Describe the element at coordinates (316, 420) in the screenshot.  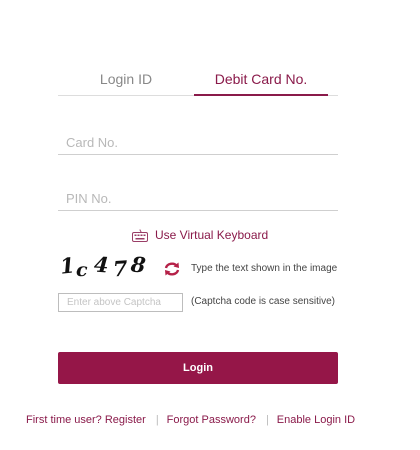
I see `enable-login-id-link: Enable Login ID` at that location.